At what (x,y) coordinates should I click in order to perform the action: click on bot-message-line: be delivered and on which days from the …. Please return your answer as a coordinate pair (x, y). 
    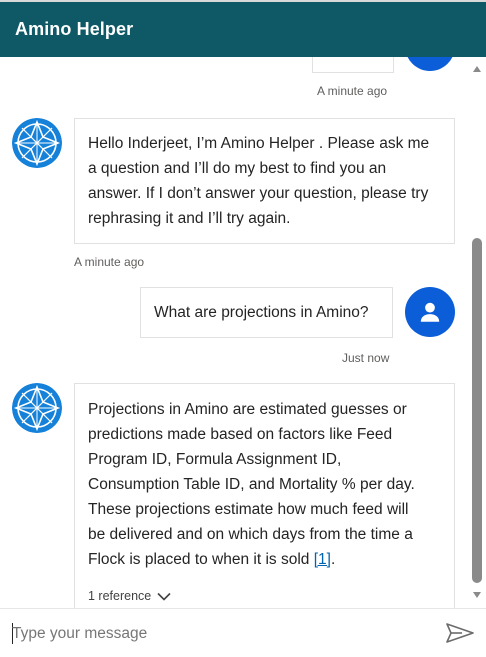
    Looking at the image, I should click on (250, 534).